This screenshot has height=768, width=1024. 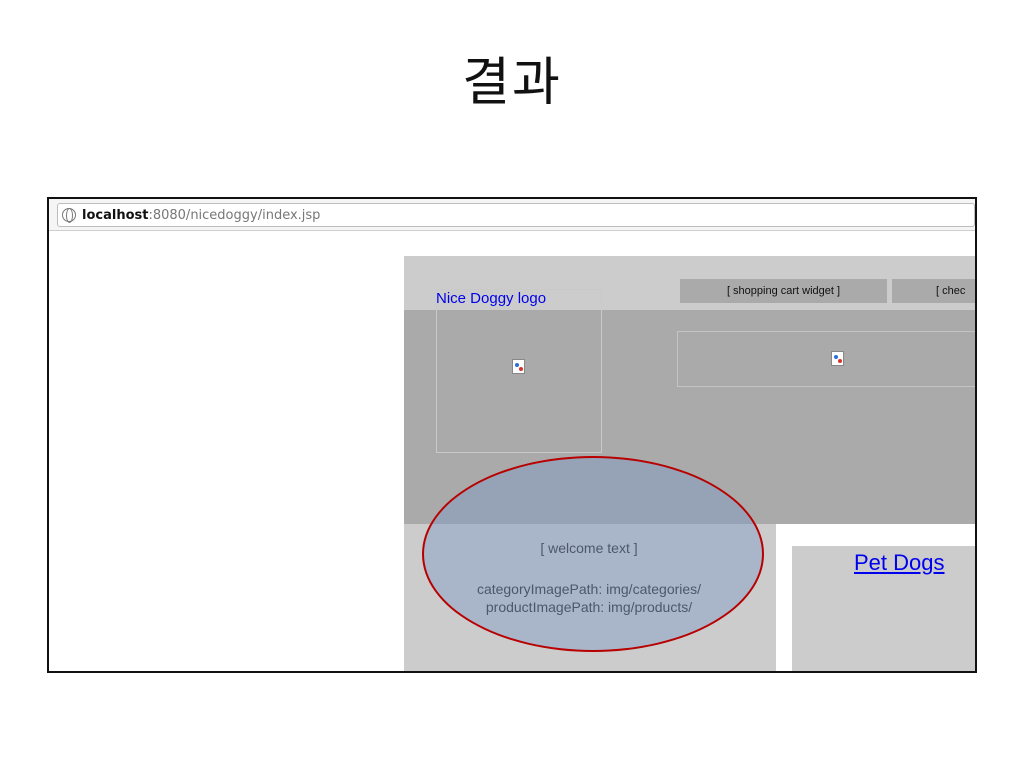 What do you see at coordinates (933, 291) in the screenshot?
I see `checkout-widget: [ chec` at bounding box center [933, 291].